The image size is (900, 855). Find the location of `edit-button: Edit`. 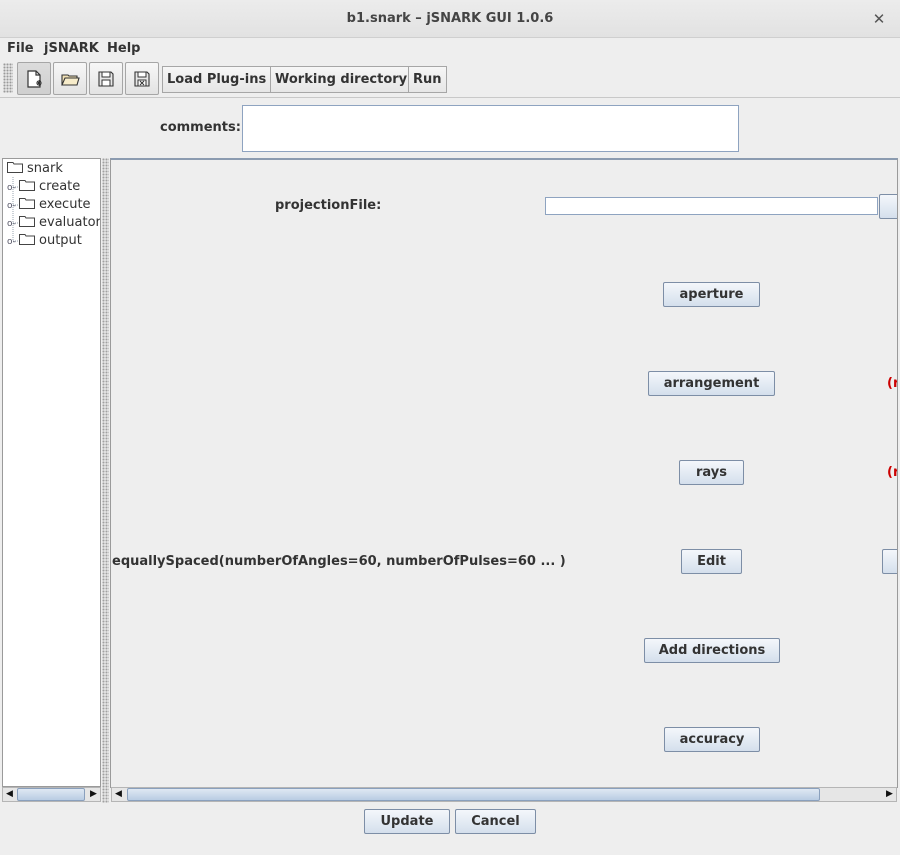

edit-button: Edit is located at coordinates (711, 561).